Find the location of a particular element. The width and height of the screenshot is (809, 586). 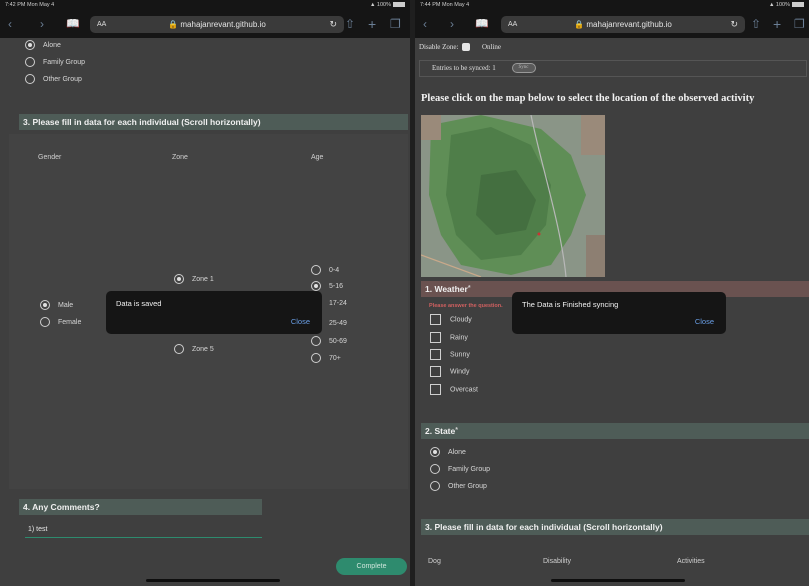

entries-to-sync: Entries to be synced: 1 is located at coordinates (464, 68).